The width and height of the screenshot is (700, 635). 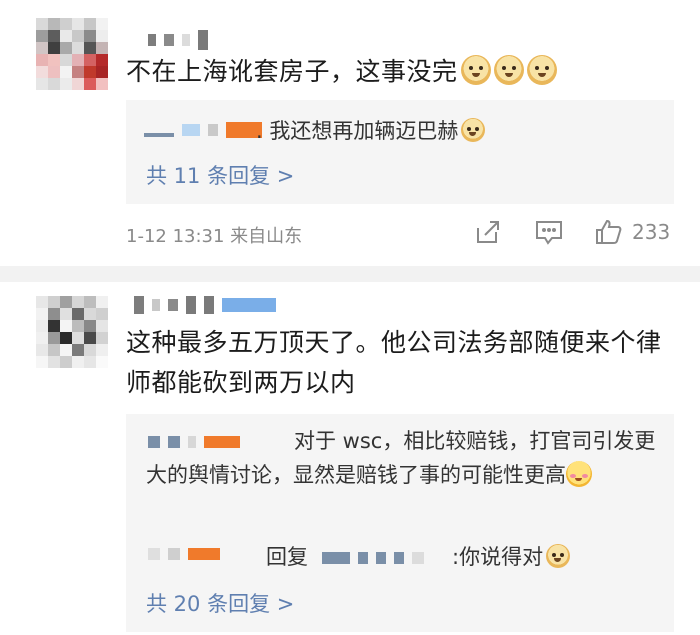 What do you see at coordinates (394, 362) in the screenshot?
I see `comment-text: 这种最多五万顶天了。他公司法务部随便来个律师都能砍到两万以内` at bounding box center [394, 362].